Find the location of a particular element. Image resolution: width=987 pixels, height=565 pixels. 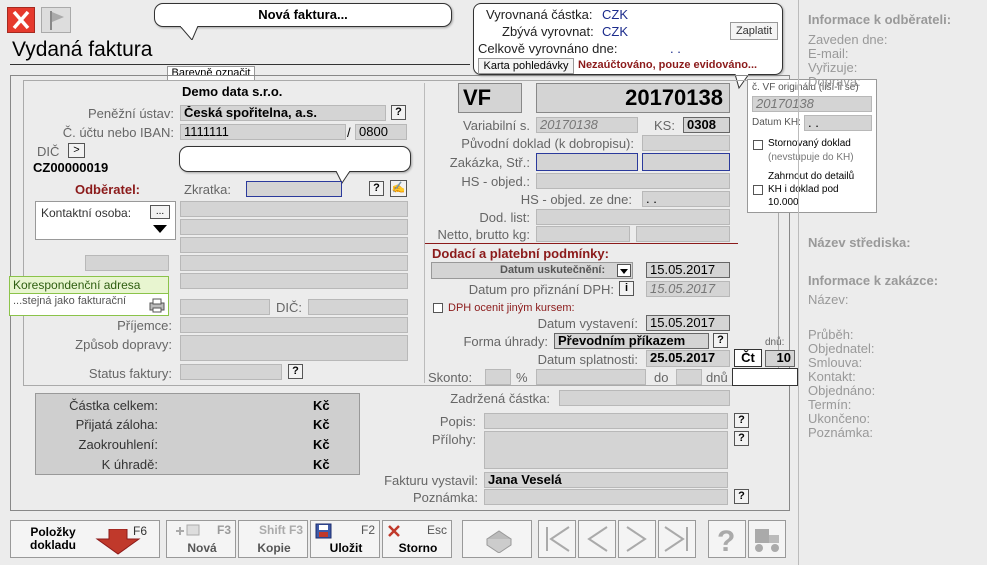

first-record-button is located at coordinates (557, 539).